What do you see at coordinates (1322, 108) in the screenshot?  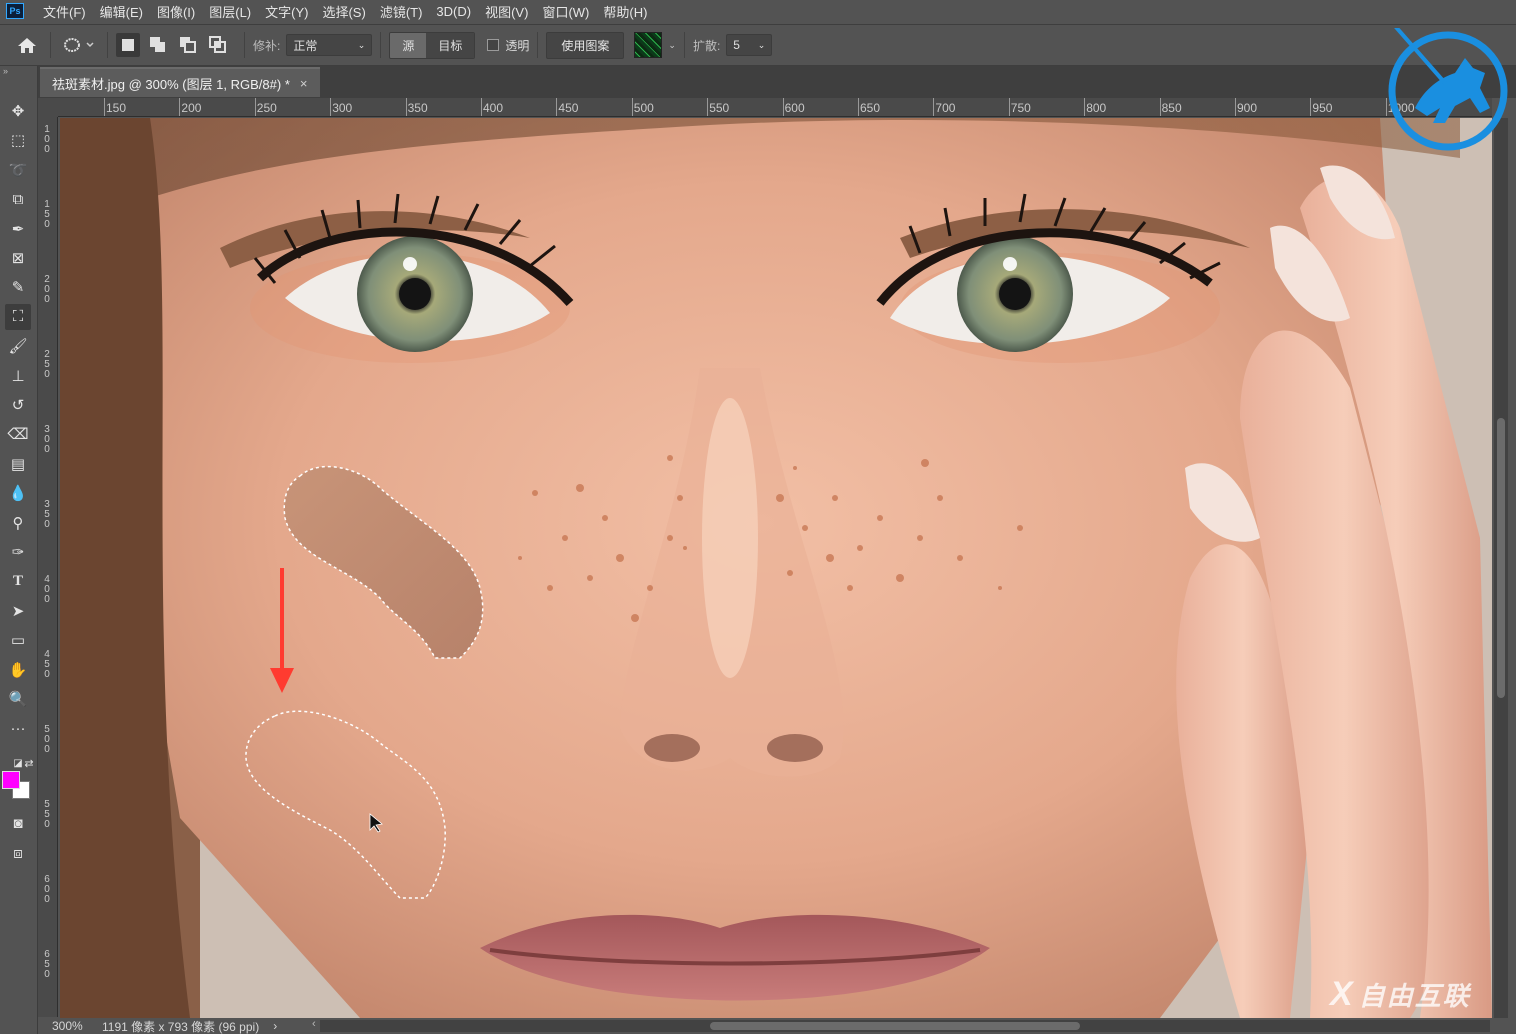 I see `ruler-h-label: 950` at bounding box center [1322, 108].